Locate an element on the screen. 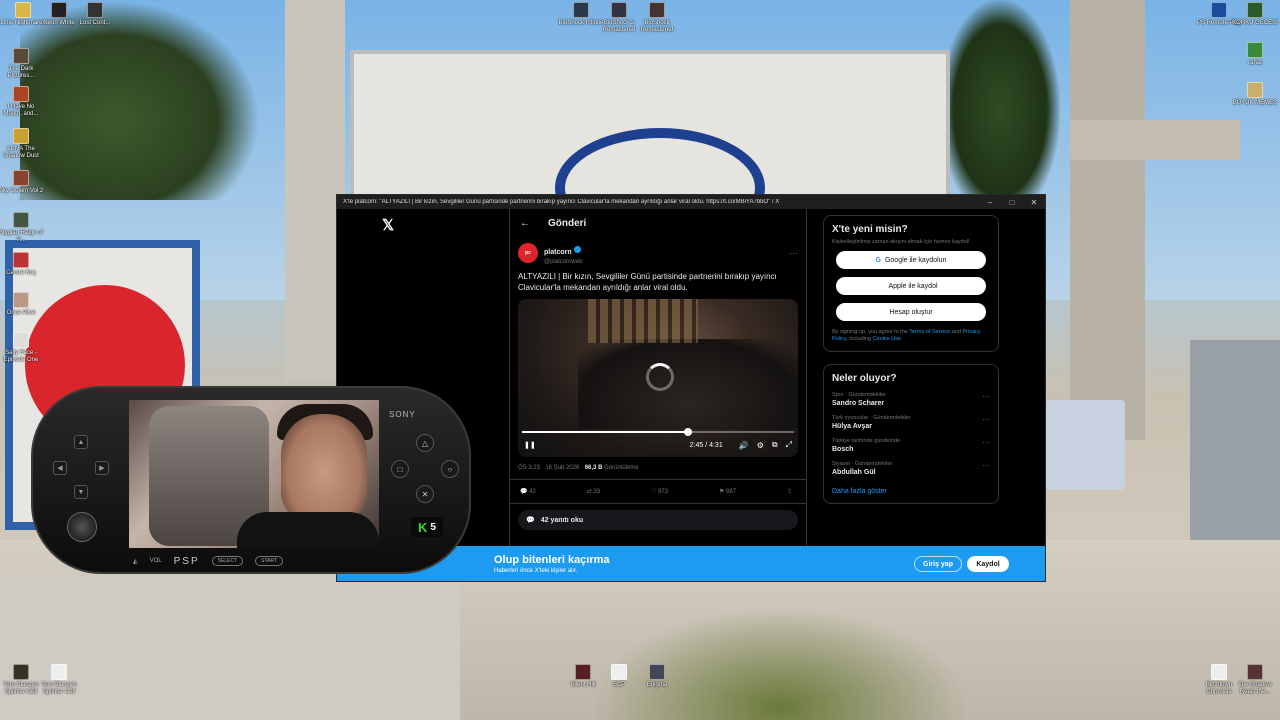 The height and width of the screenshot is (720, 1280). show-more-link: Daha fazla göster is located at coordinates (911, 491).